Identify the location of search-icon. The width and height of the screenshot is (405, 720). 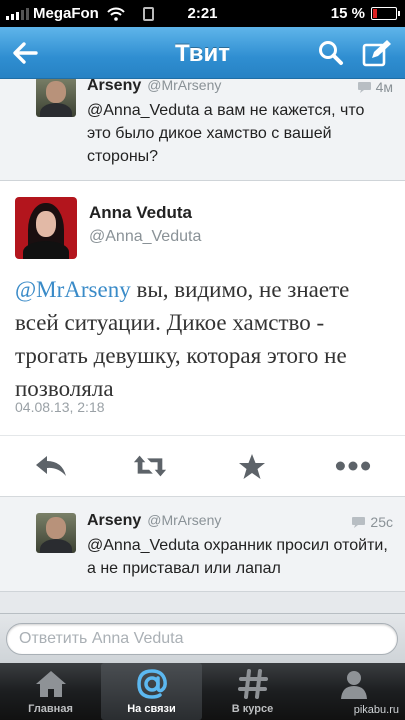
(331, 53).